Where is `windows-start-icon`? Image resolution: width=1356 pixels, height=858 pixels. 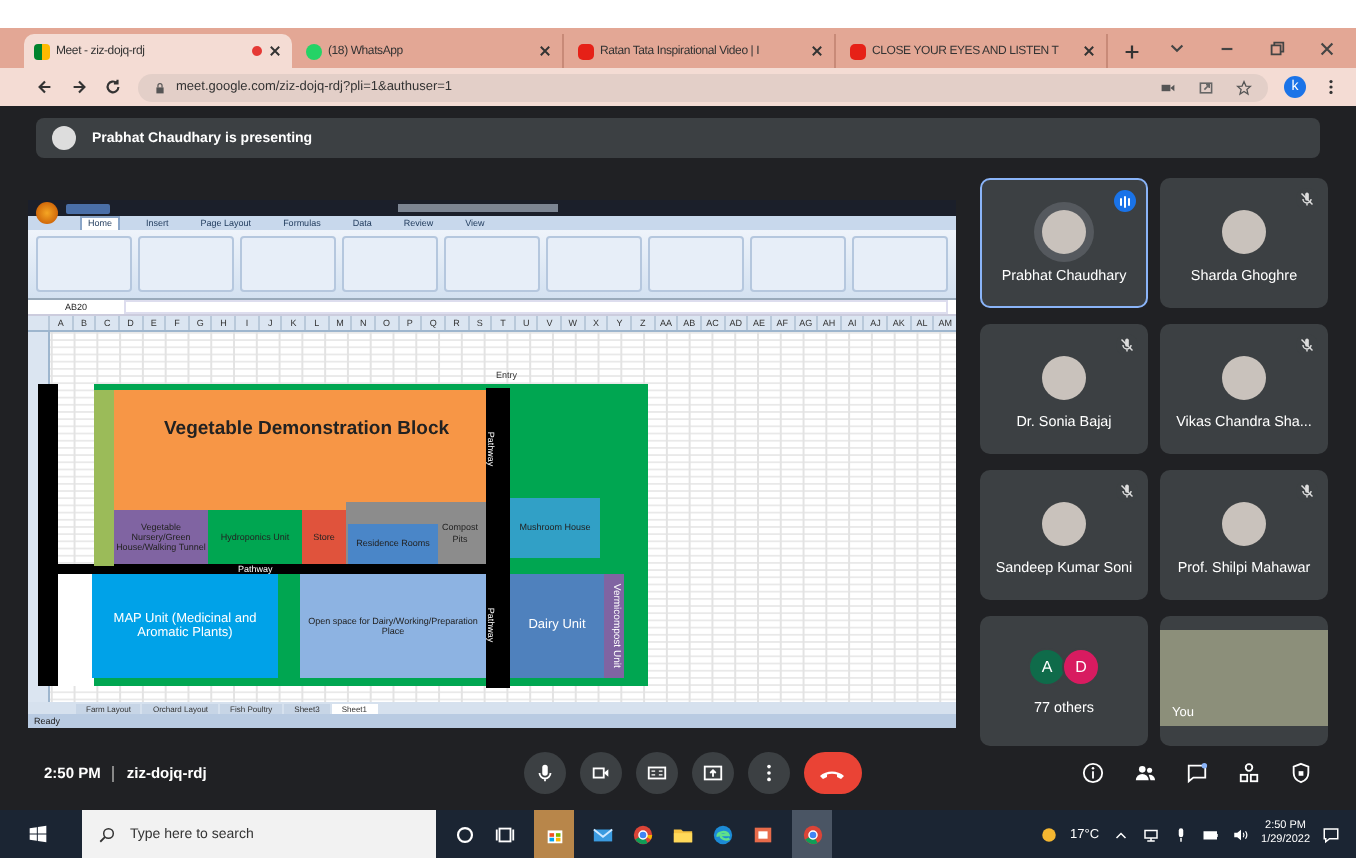
windows-start-icon is located at coordinates (38, 834).